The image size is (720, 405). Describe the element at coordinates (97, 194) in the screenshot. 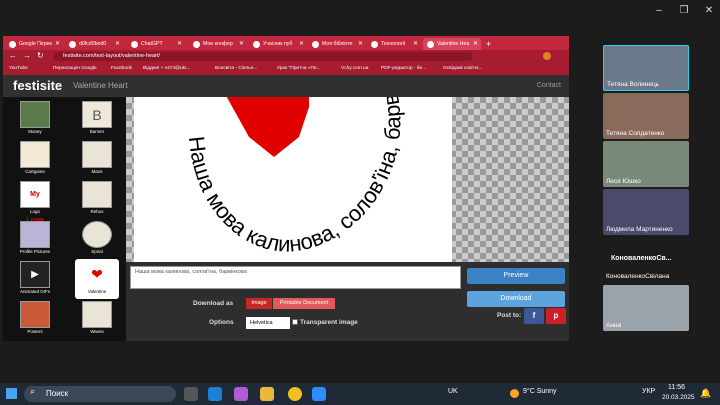

I see `rebus-thumb` at that location.